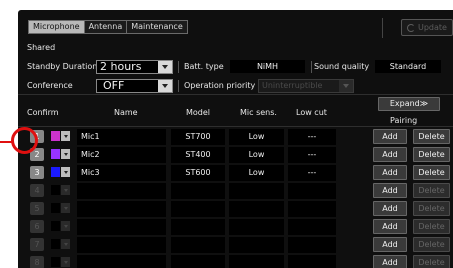 Image resolution: width=453 pixels, height=268 pixels. I want to click on low-cut-value: ---, so click(312, 137).